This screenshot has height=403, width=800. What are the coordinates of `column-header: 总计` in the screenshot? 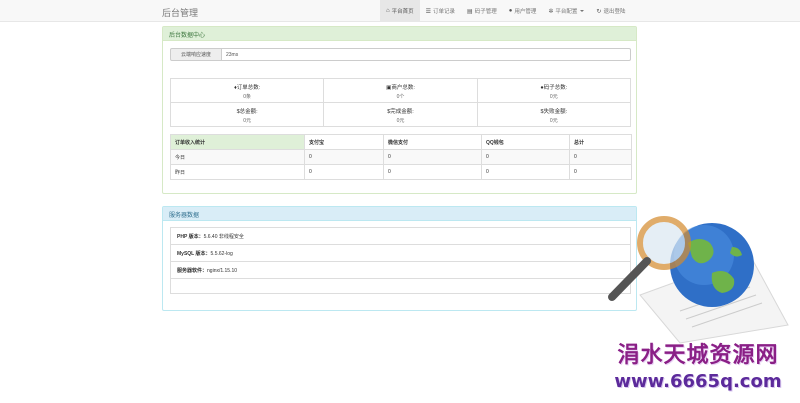 It's located at (600, 142).